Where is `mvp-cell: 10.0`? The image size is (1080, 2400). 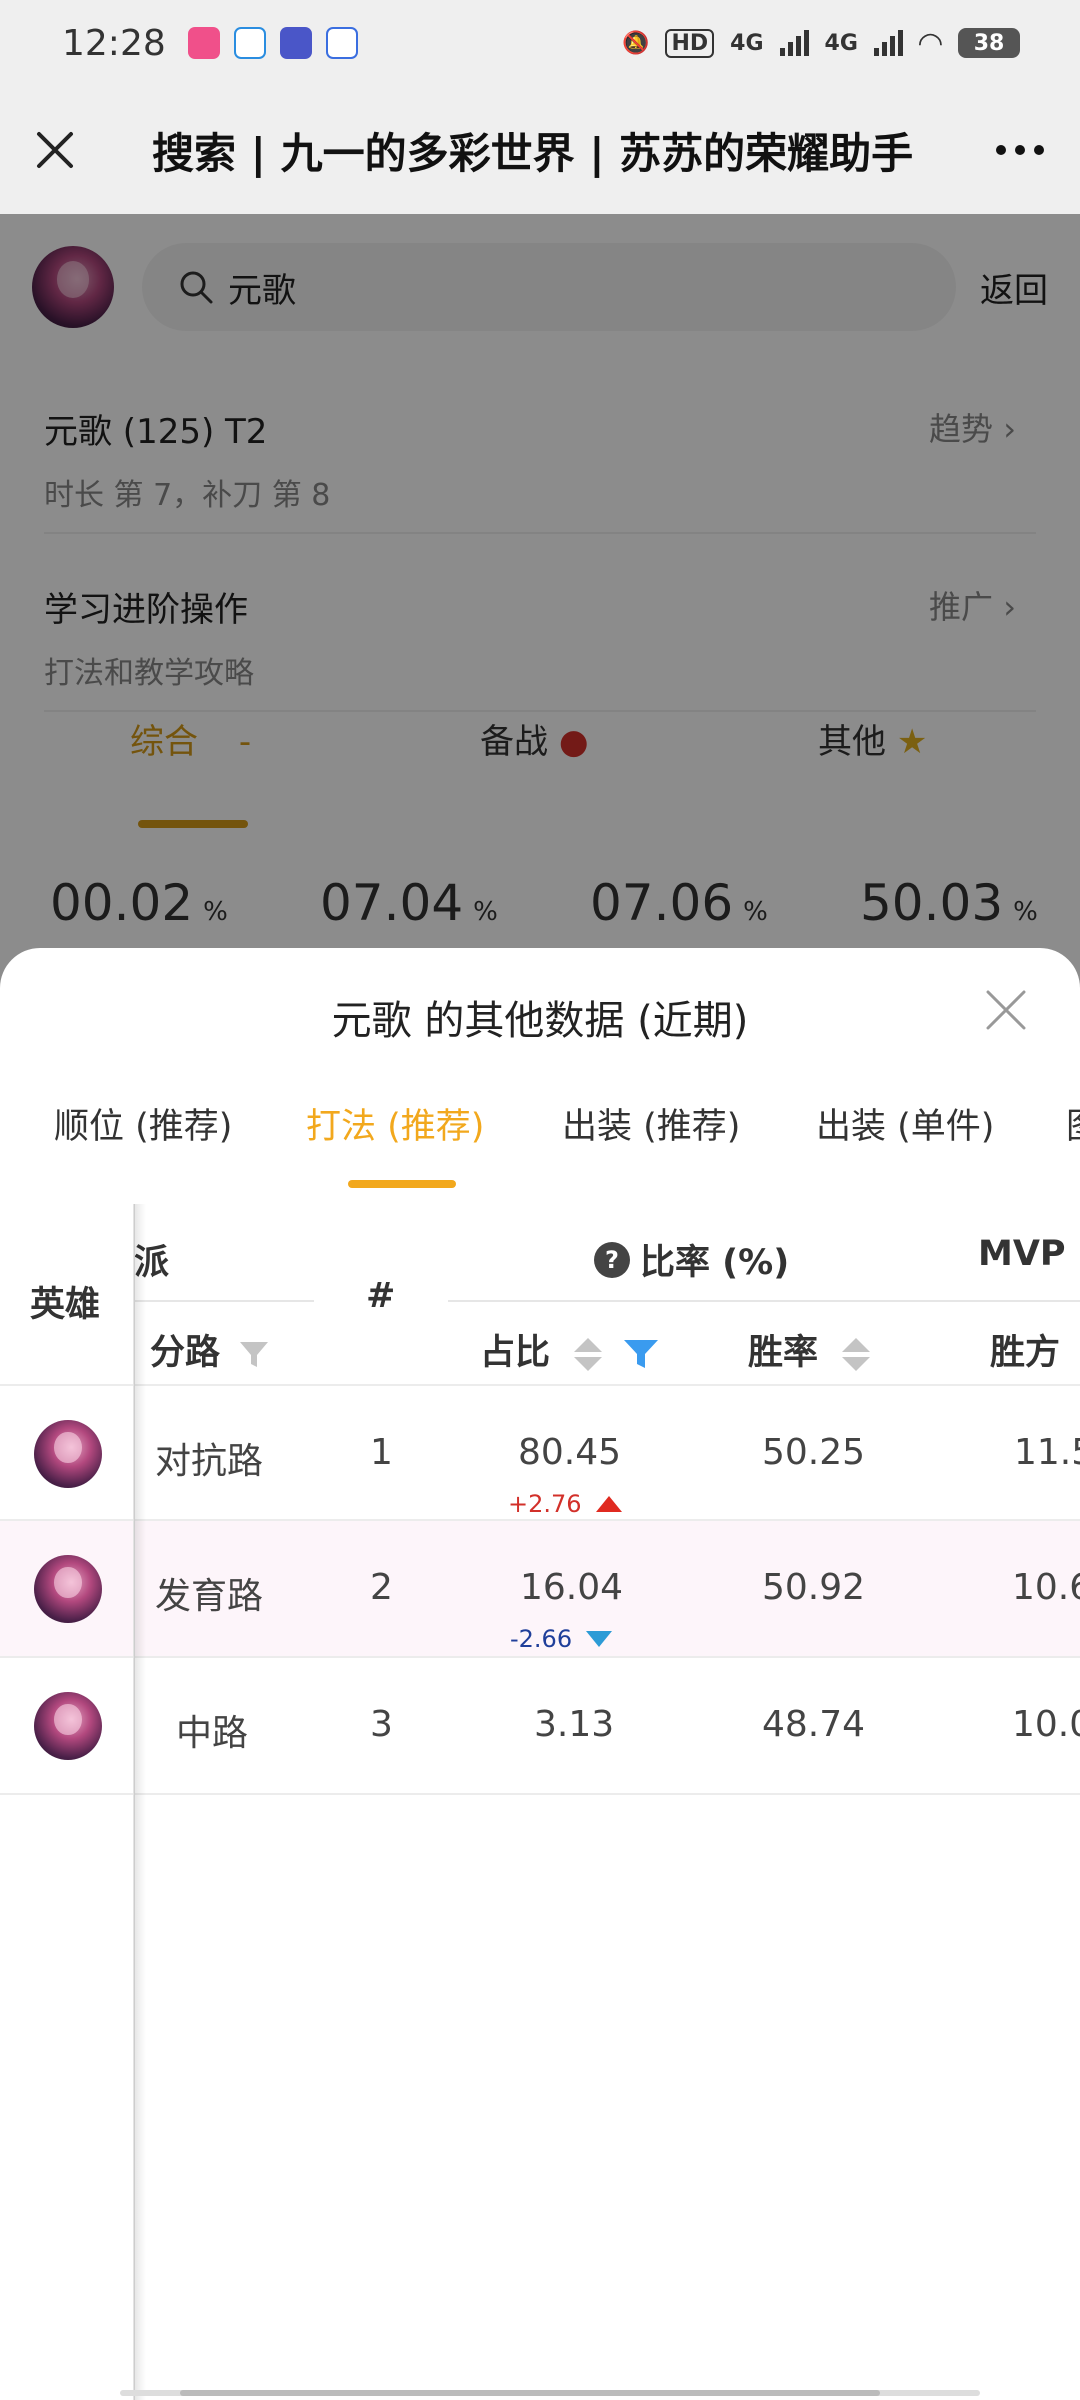
mvp-cell: 10.0 is located at coordinates (1046, 1724).